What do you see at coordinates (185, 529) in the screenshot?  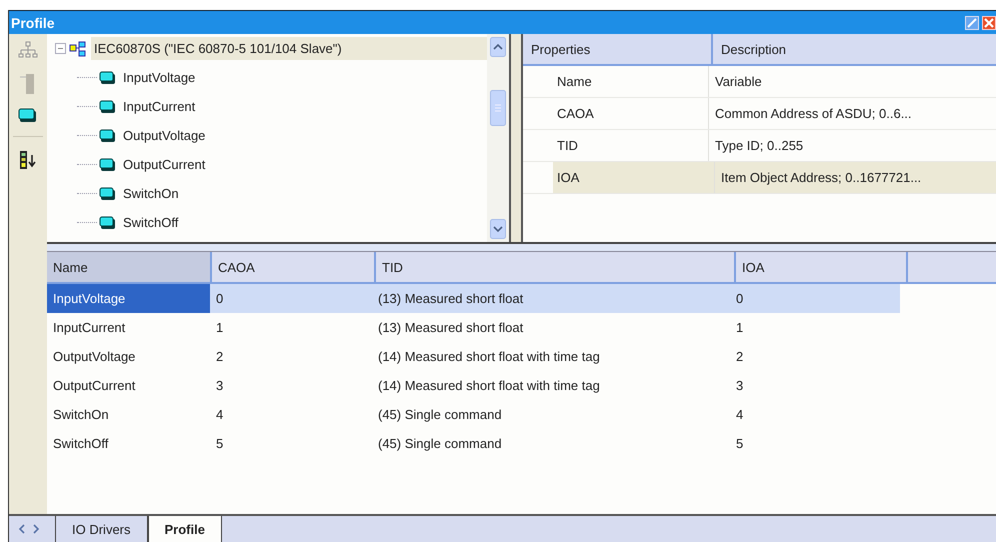 I see `tab: Profile` at bounding box center [185, 529].